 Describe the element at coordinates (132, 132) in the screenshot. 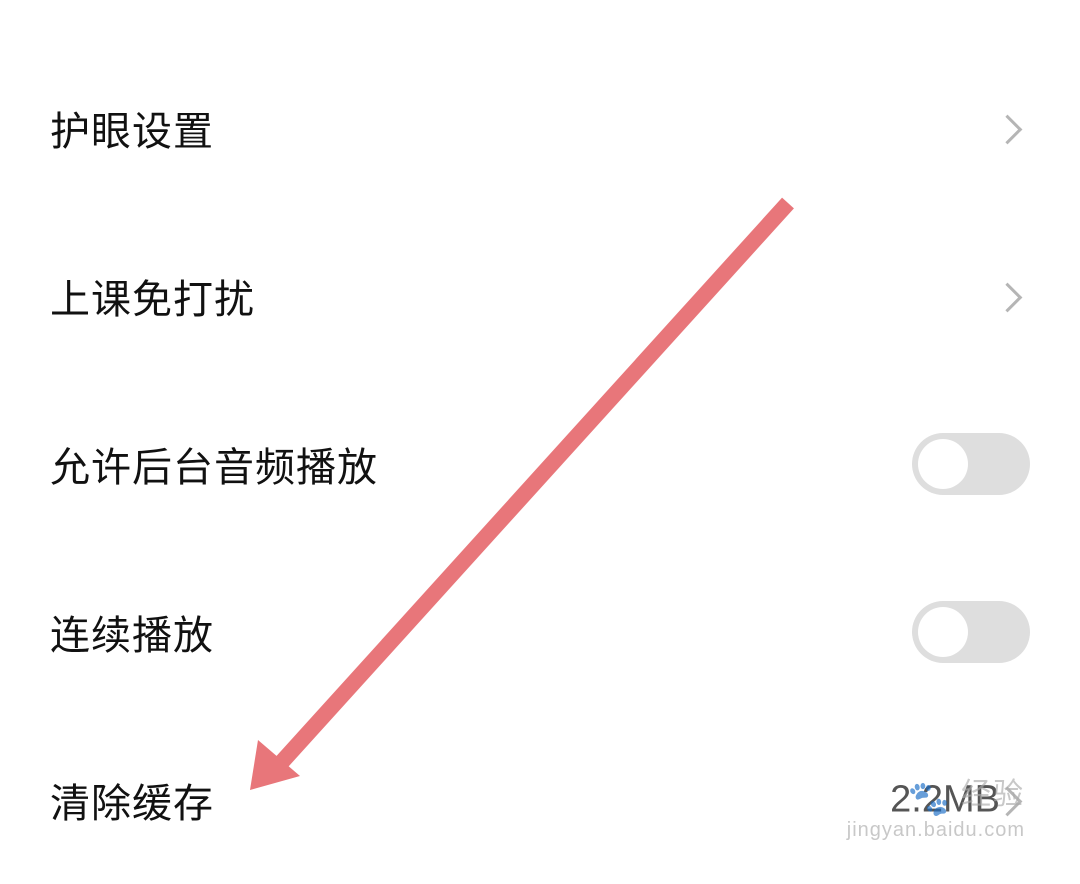

I see `settings-row-label: 护眼设置` at that location.